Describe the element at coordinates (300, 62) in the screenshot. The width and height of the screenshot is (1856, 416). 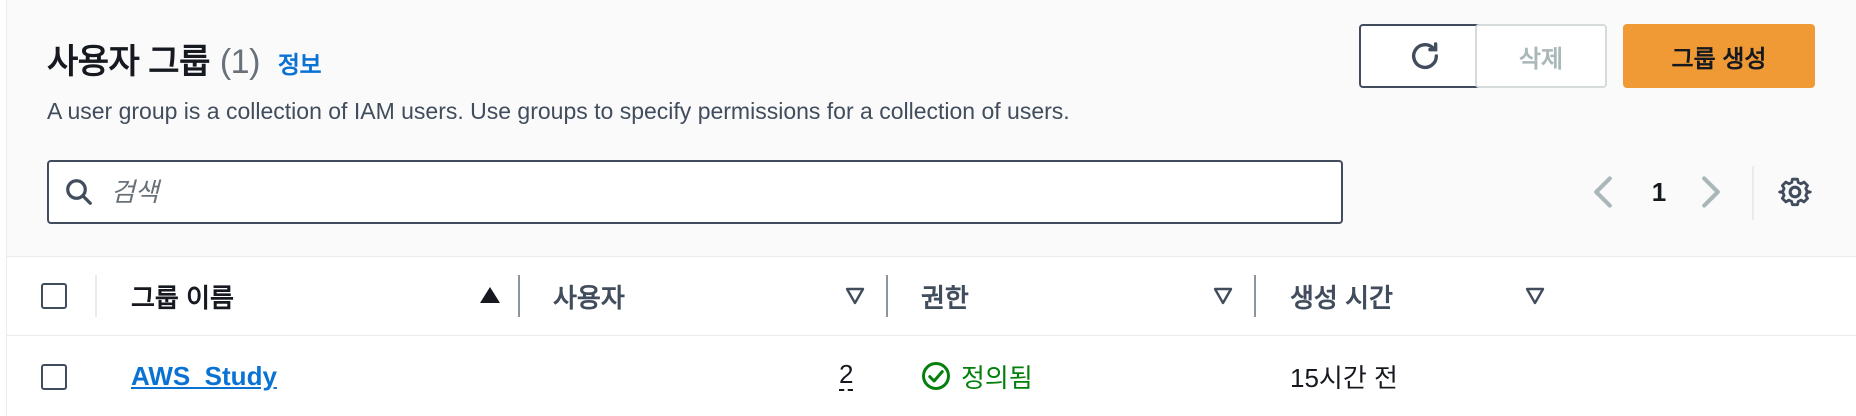
I see `info-link: 정보` at that location.